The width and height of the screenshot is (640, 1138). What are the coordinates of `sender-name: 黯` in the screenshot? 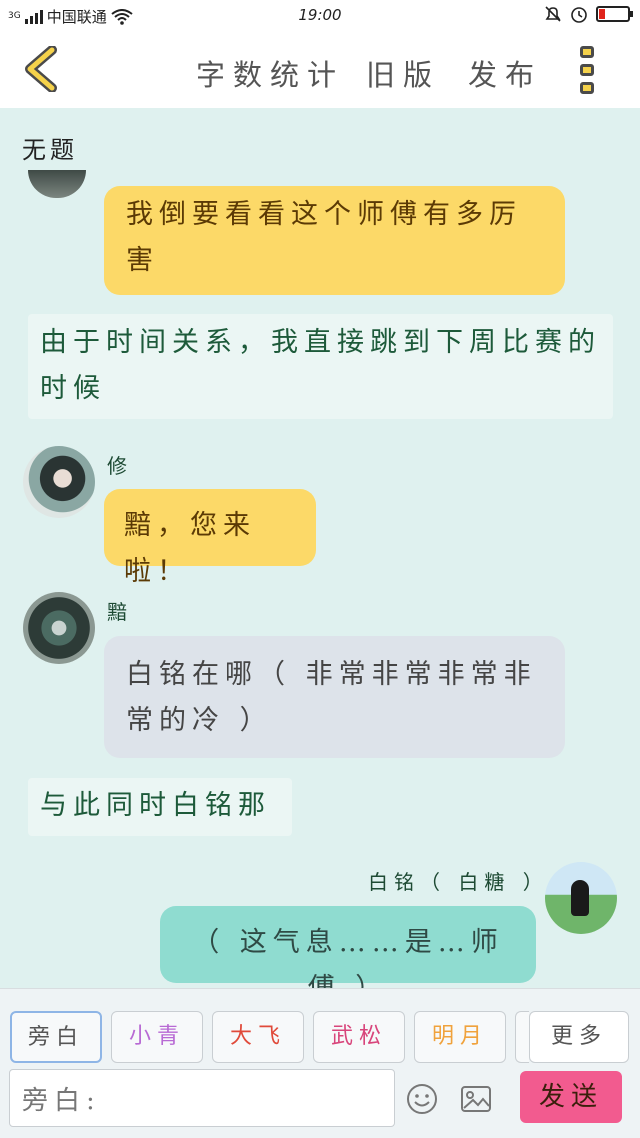 It's located at (119, 612).